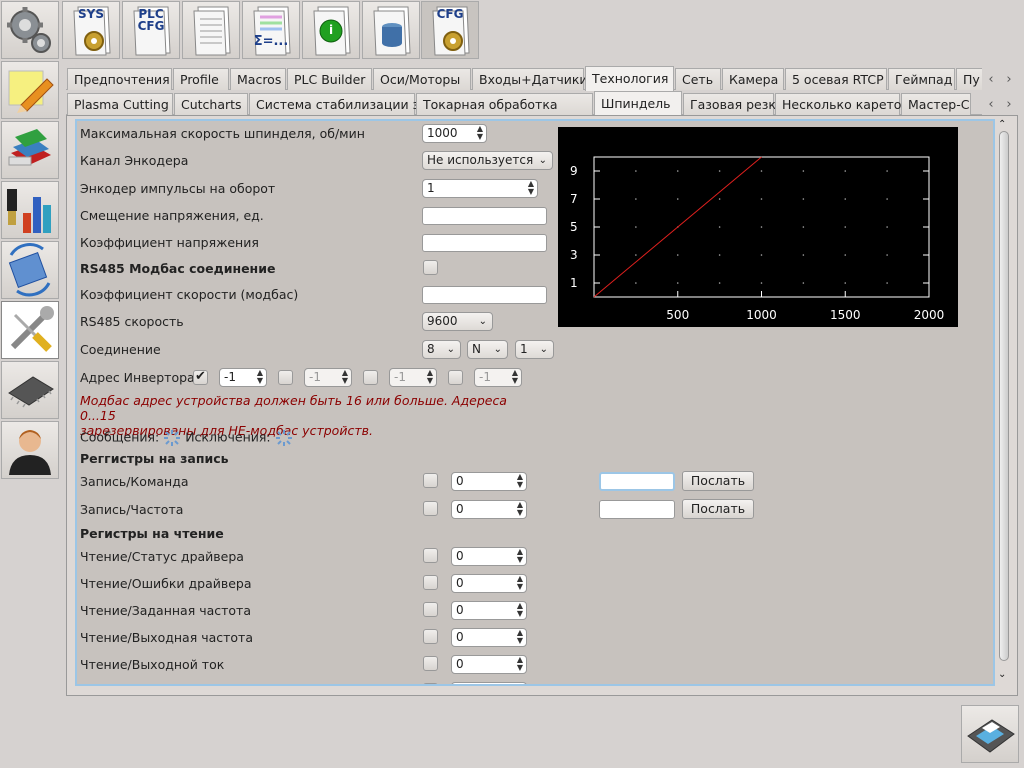 This screenshot has height=768, width=1024. What do you see at coordinates (201, 79) in the screenshot?
I see `tab-main-1: Profile` at bounding box center [201, 79].